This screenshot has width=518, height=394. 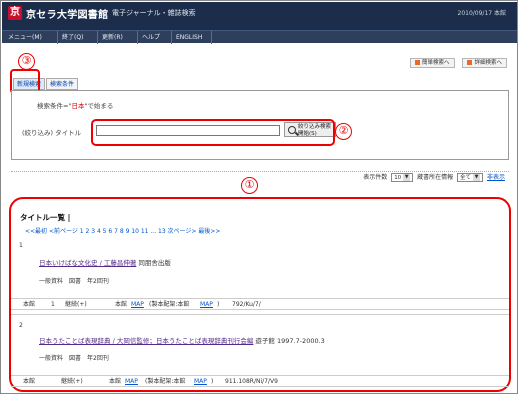 What do you see at coordinates (192, 37) in the screenshot?
I see `menu-item-english: ENGLISH` at bounding box center [192, 37].